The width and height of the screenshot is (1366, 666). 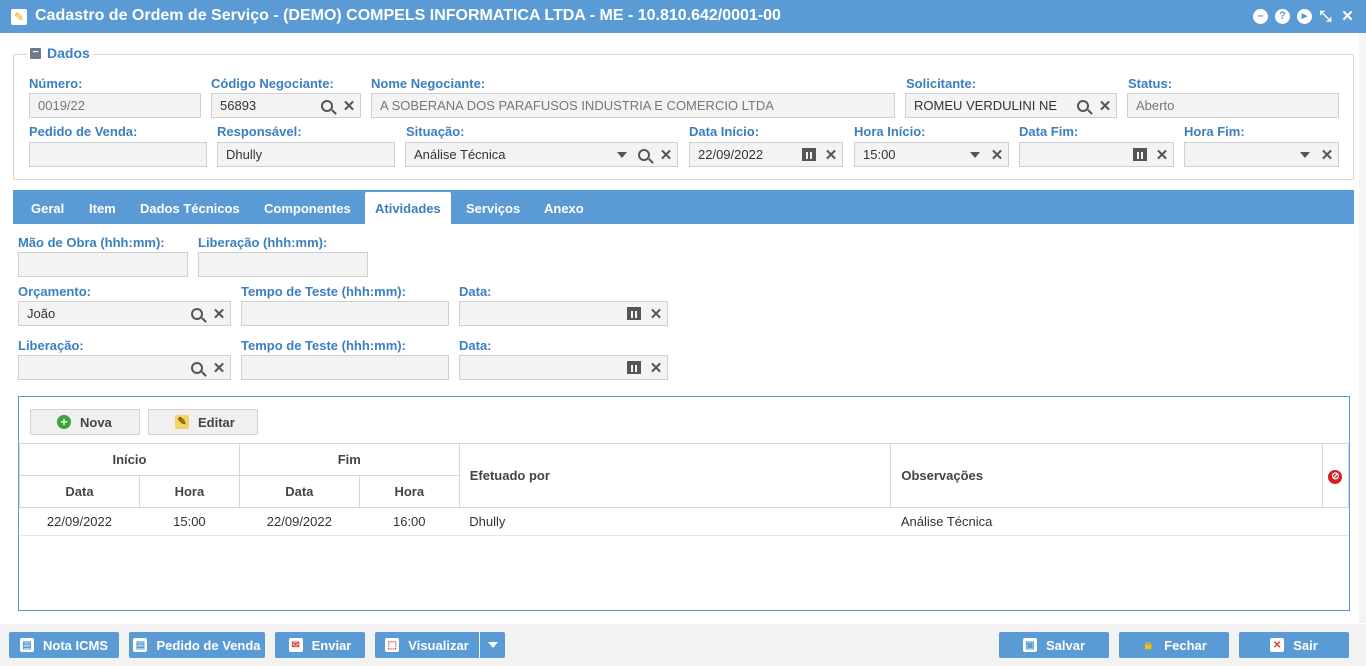 What do you see at coordinates (91, 242) in the screenshot?
I see `mao-obra-label: Mão de Obra (hhh:mm):` at bounding box center [91, 242].